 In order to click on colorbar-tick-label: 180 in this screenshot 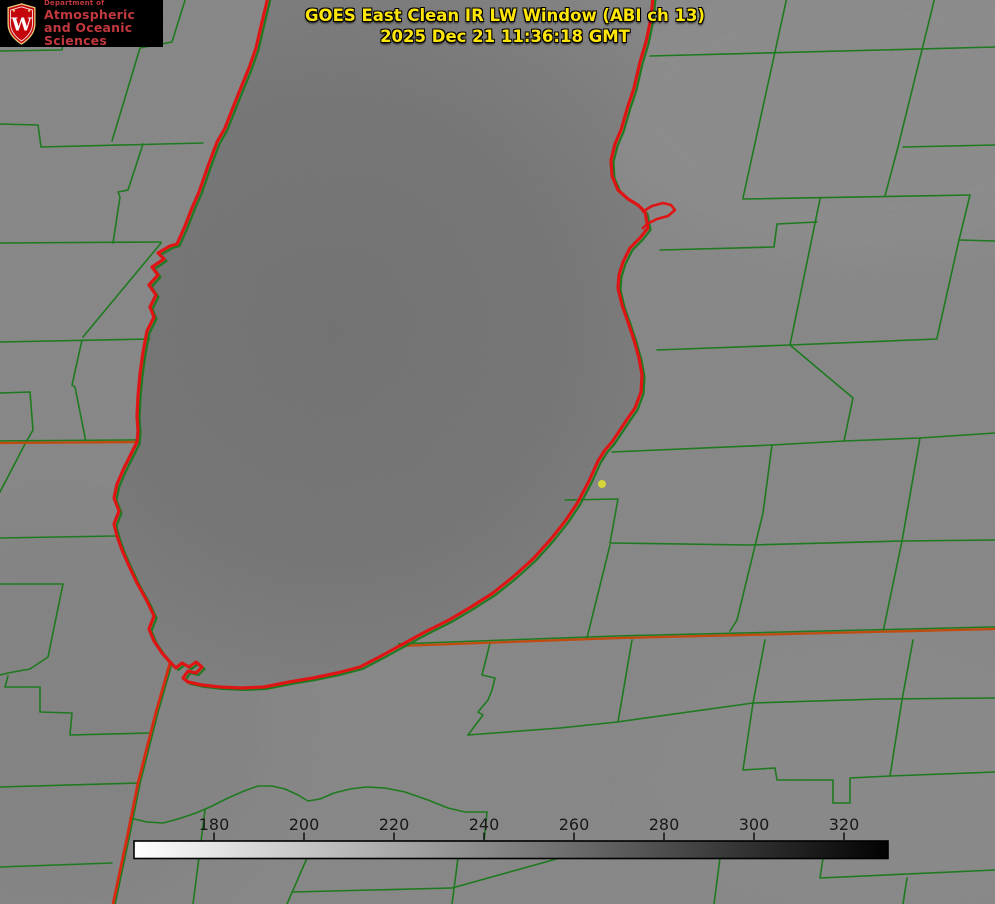, I will do `click(214, 824)`.